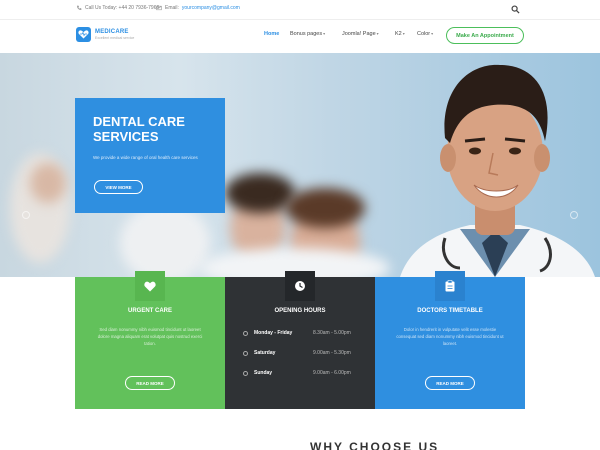 This screenshot has height=450, width=600. I want to click on view-more-button: VIEW MORE, so click(118, 187).